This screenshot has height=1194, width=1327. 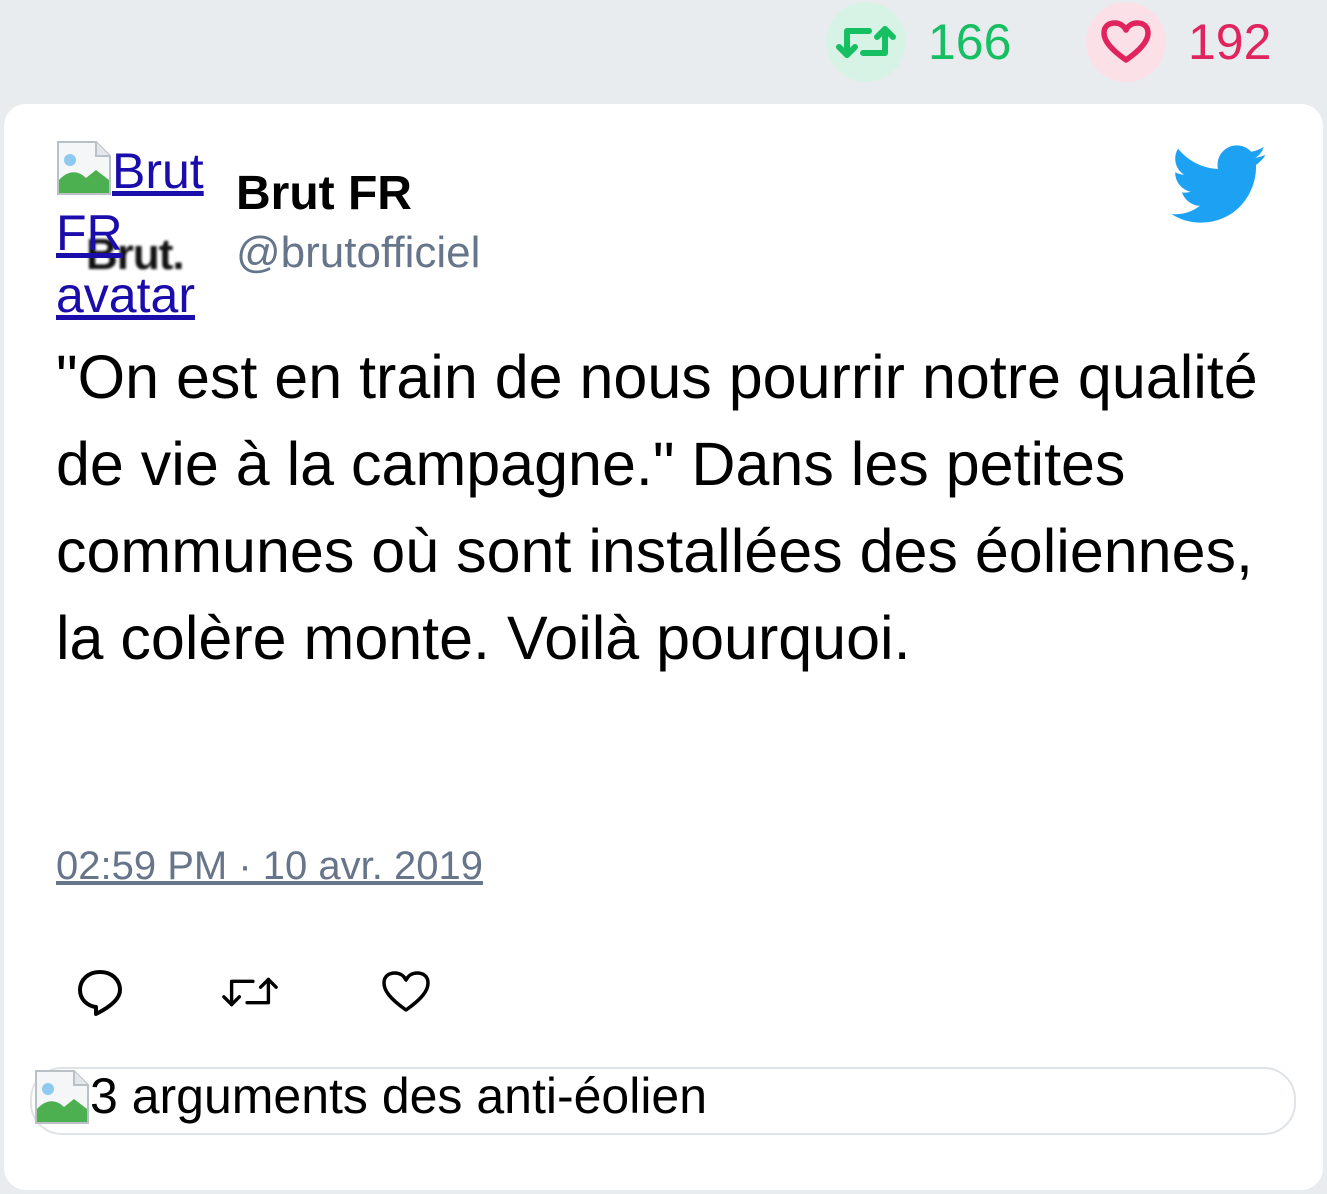 What do you see at coordinates (1220, 185) in the screenshot?
I see `twitter-bird-icon` at bounding box center [1220, 185].